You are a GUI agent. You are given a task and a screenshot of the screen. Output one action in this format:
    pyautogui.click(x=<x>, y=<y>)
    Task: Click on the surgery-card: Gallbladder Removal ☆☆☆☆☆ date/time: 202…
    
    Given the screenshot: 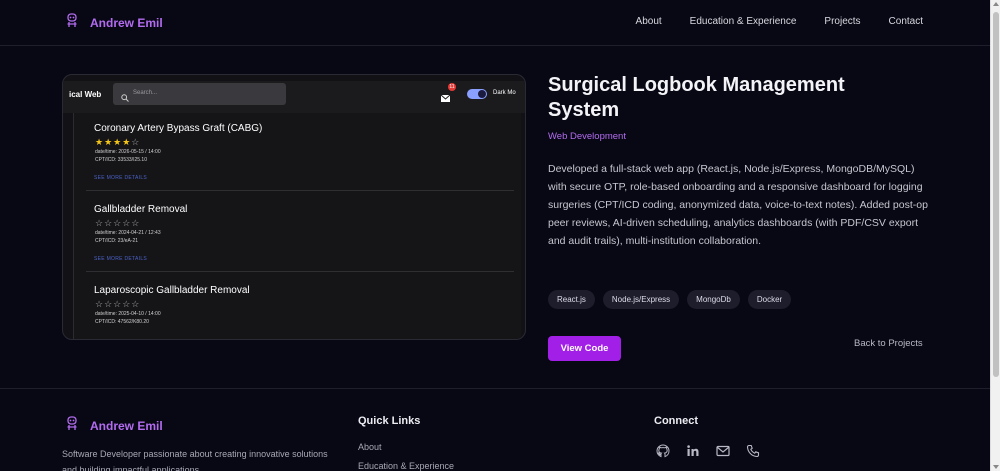 What is the action you would take?
    pyautogui.click(x=300, y=234)
    